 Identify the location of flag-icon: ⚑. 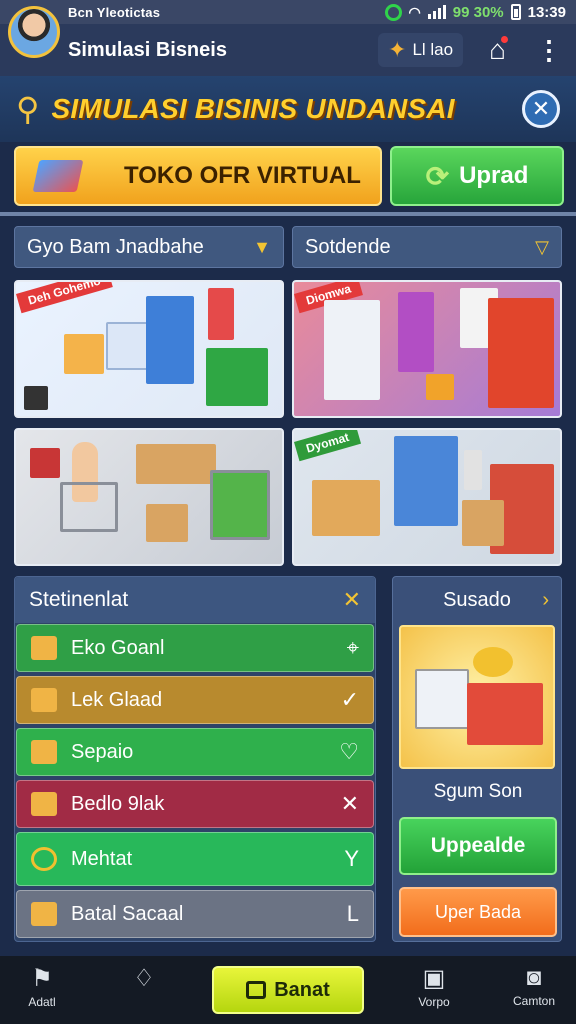
(42, 978).